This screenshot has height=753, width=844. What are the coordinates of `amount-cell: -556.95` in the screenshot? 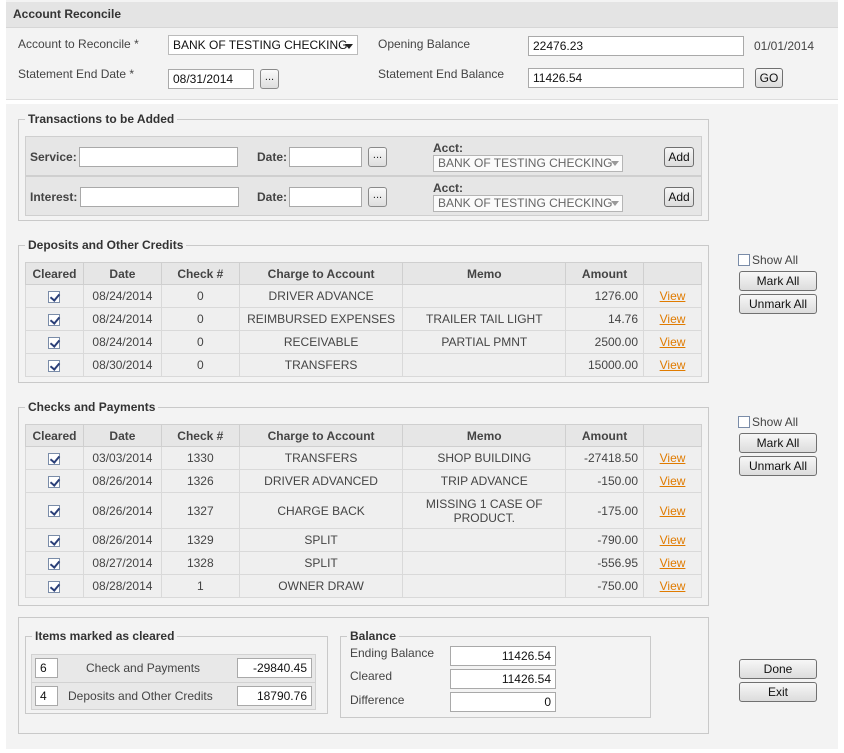 It's located at (605, 563).